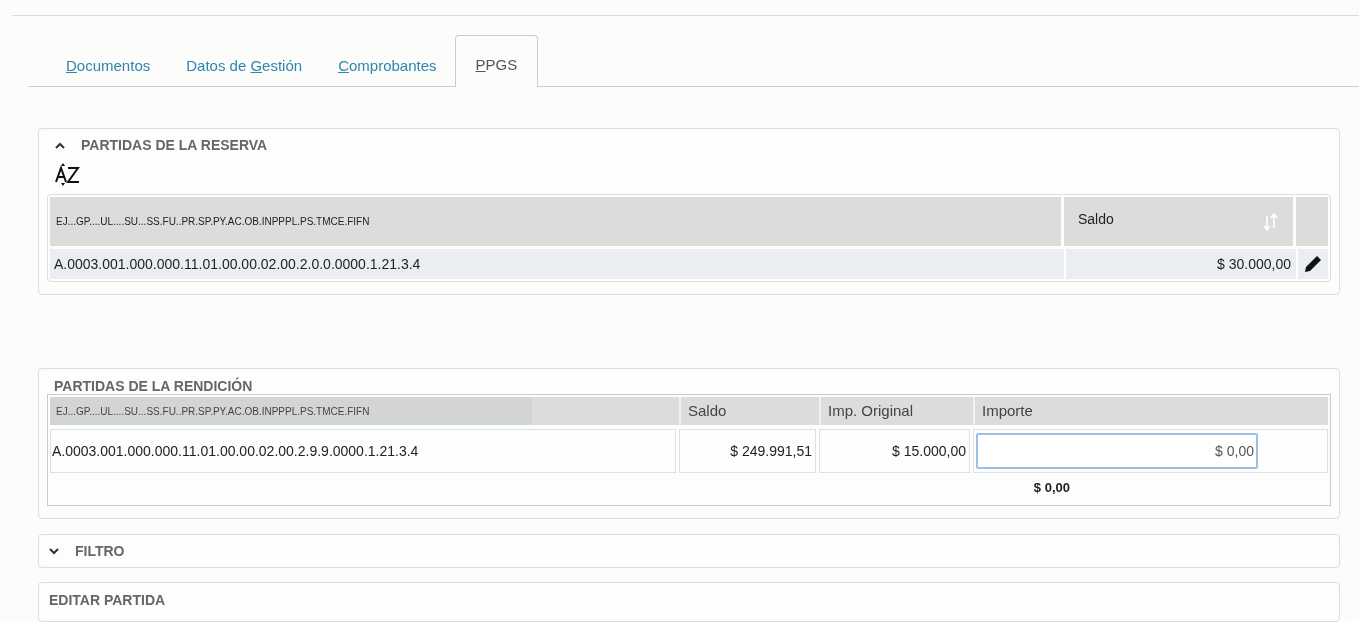 This screenshot has height=622, width=1359. Describe the element at coordinates (1313, 264) in the screenshot. I see `pencil-icon` at that location.